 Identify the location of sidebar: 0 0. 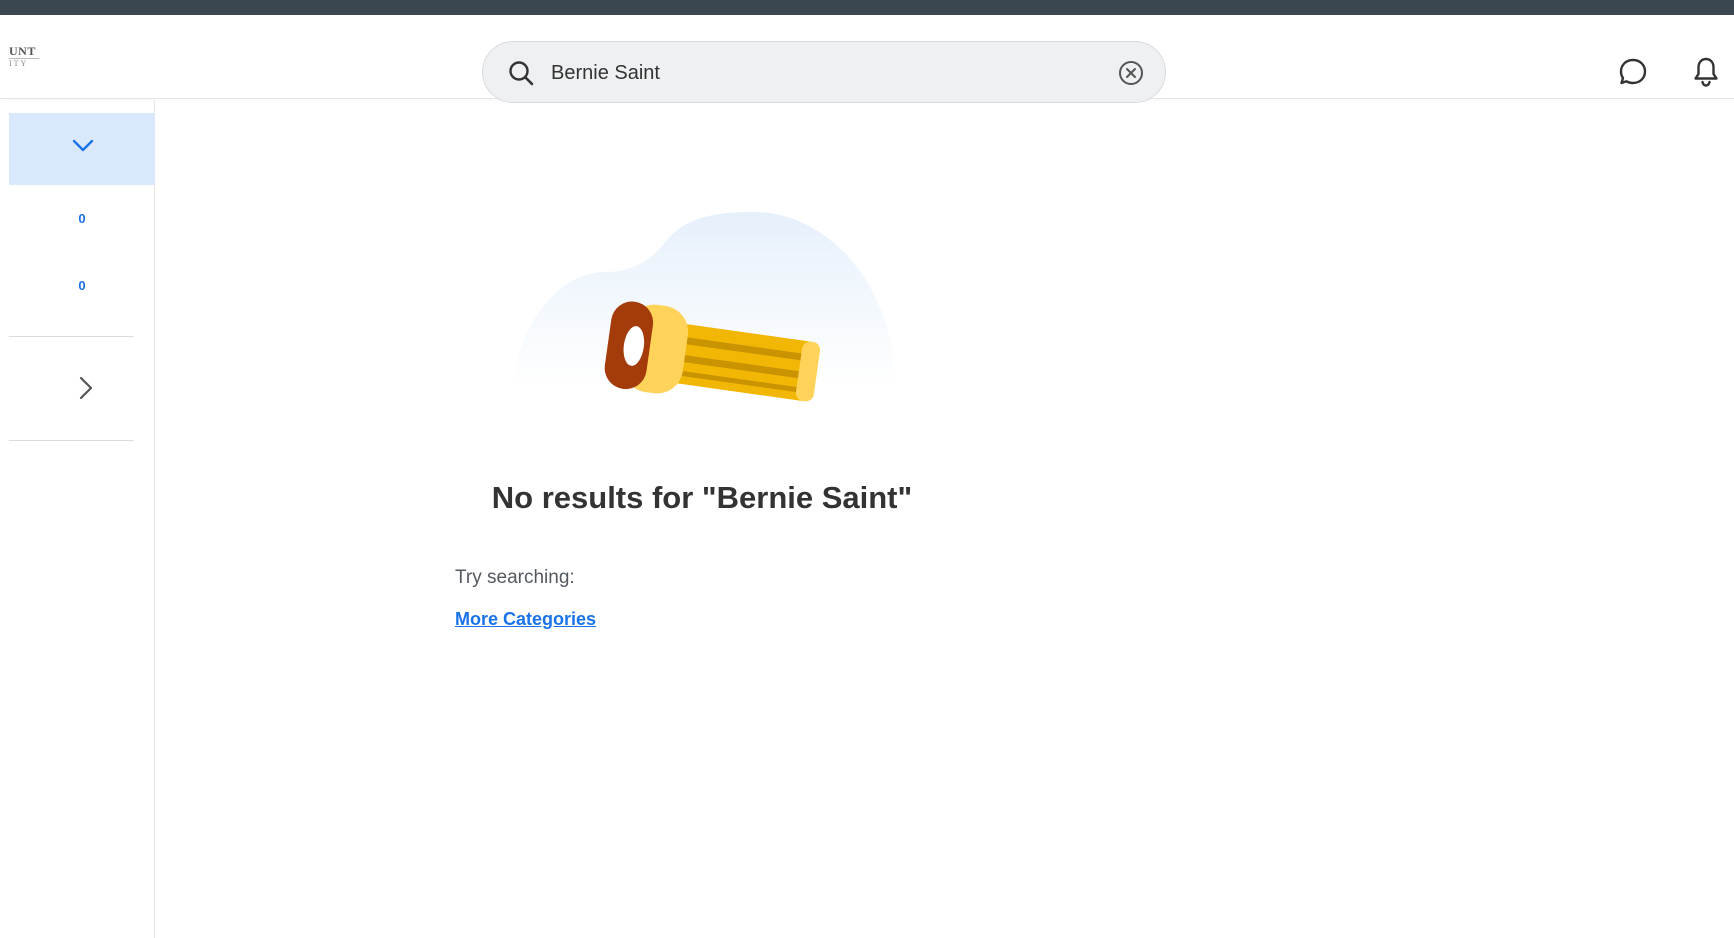
(82, 519).